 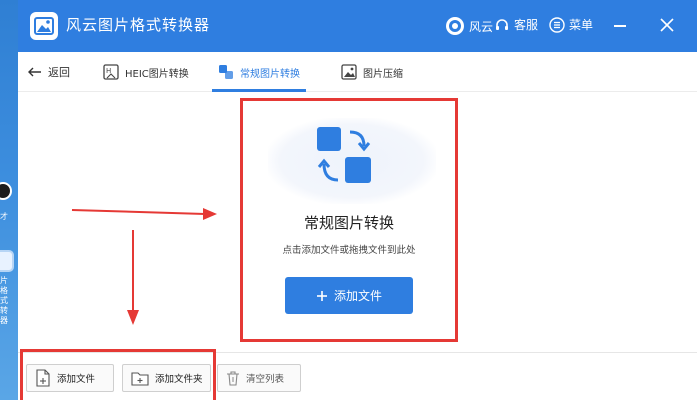 What do you see at coordinates (111, 72) in the screenshot?
I see `heic-icon: H` at bounding box center [111, 72].